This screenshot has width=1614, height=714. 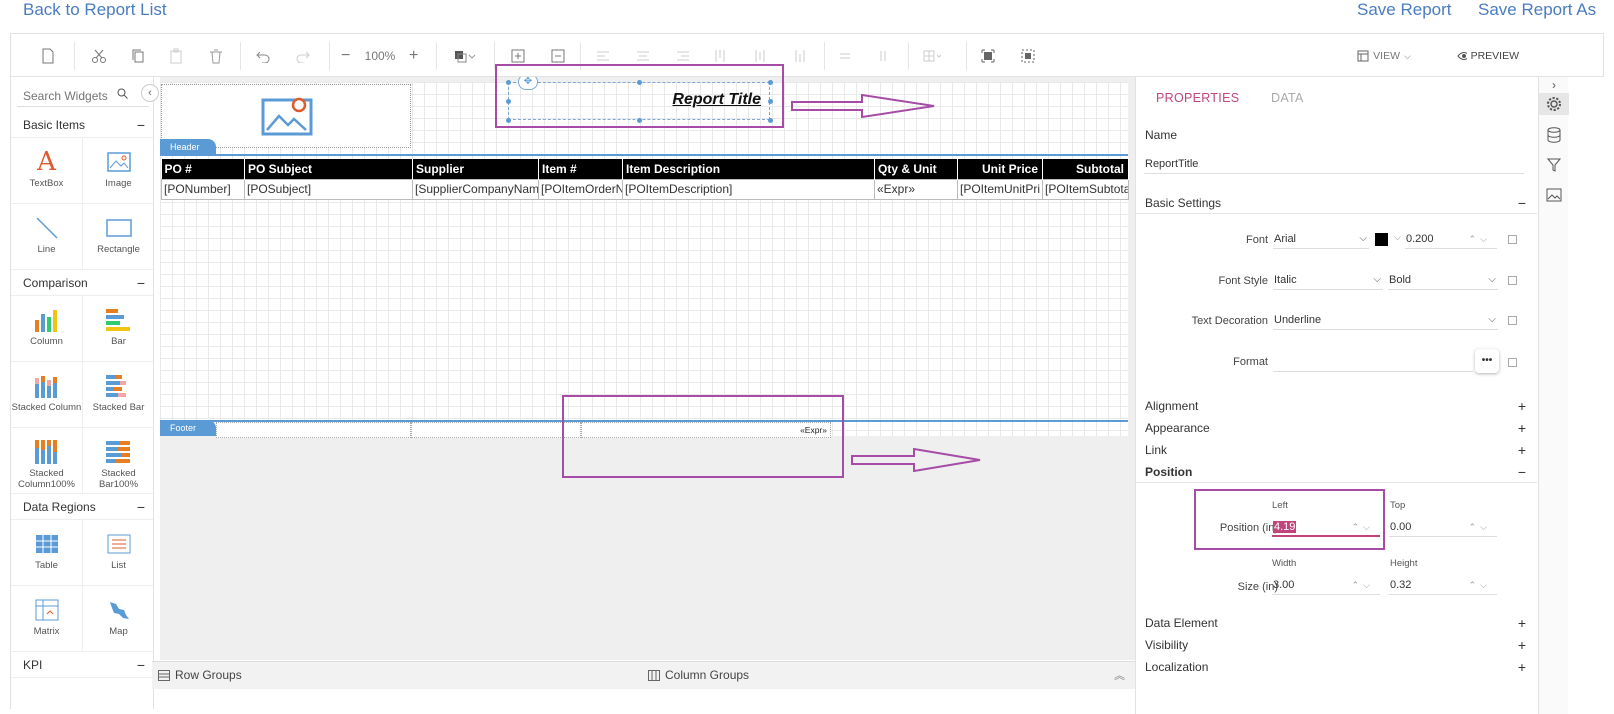 I want to click on distribute-vertical-icon, so click(x=883, y=56).